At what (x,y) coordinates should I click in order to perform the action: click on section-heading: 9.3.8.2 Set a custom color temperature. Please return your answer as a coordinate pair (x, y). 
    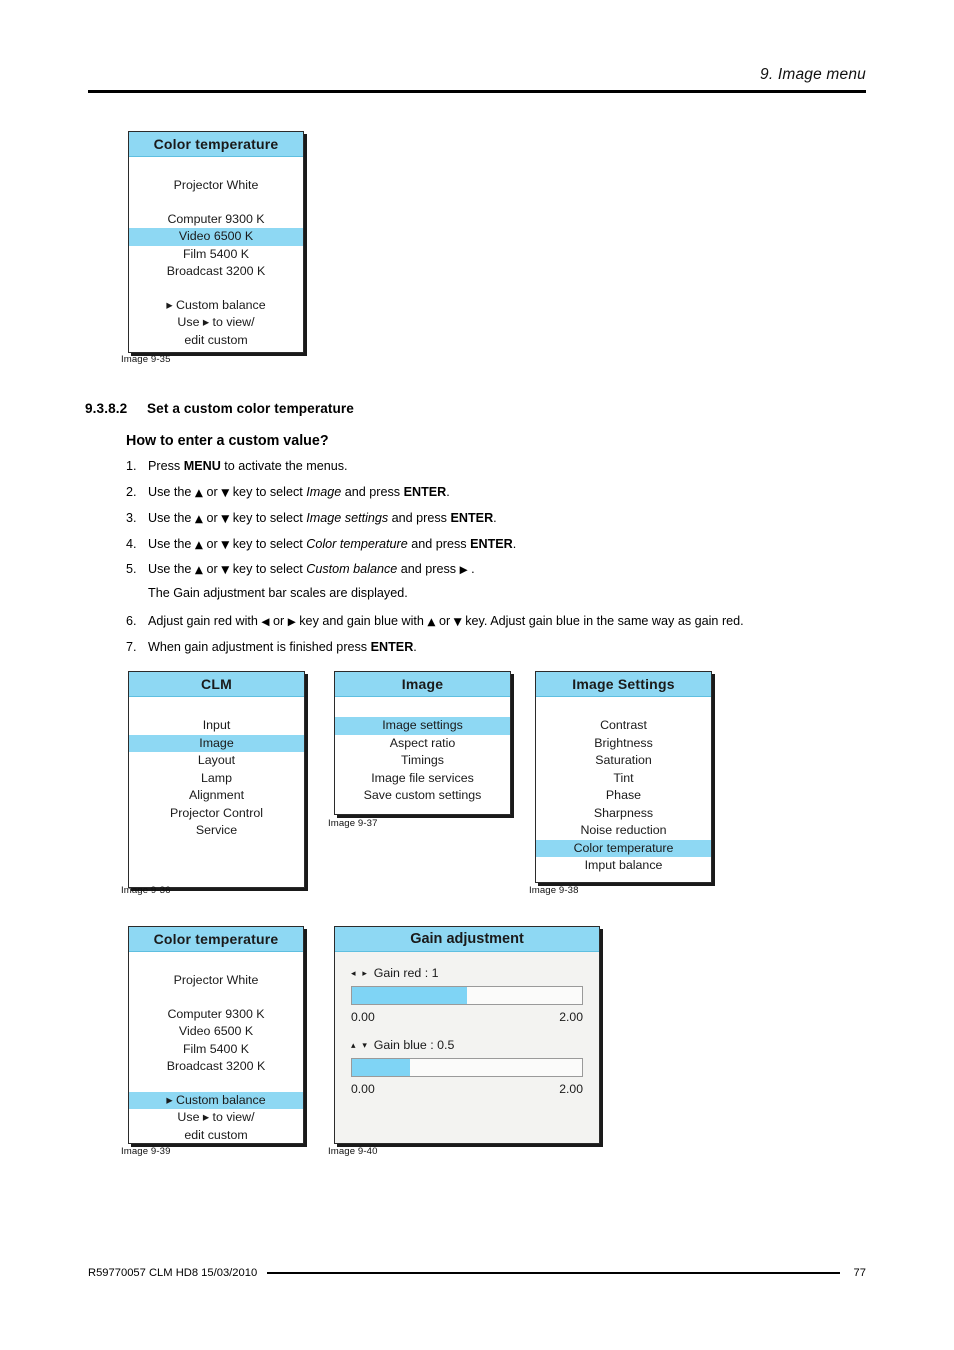
    Looking at the image, I should click on (219, 408).